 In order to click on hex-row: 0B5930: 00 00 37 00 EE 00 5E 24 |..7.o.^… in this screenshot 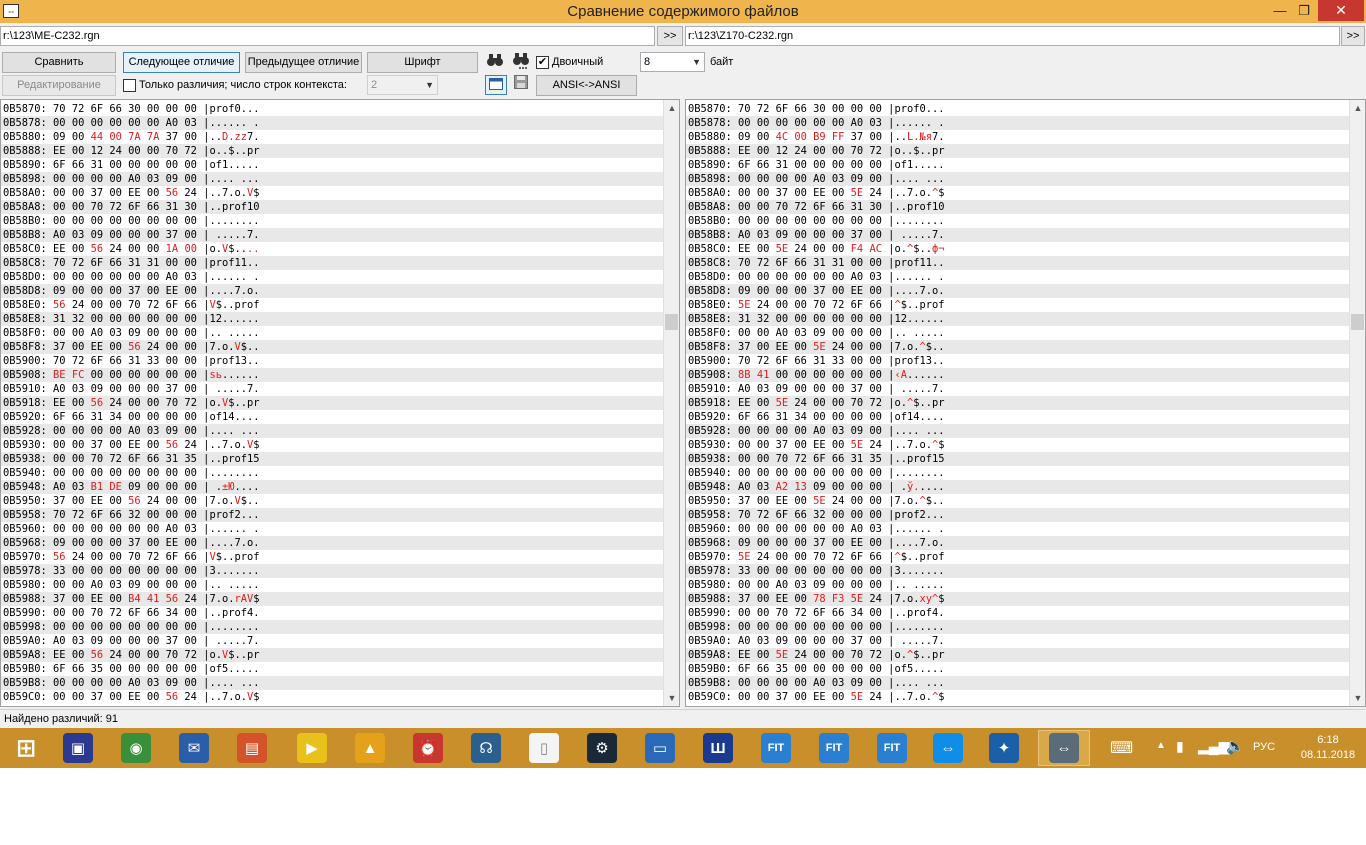, I will do `click(1018, 445)`.